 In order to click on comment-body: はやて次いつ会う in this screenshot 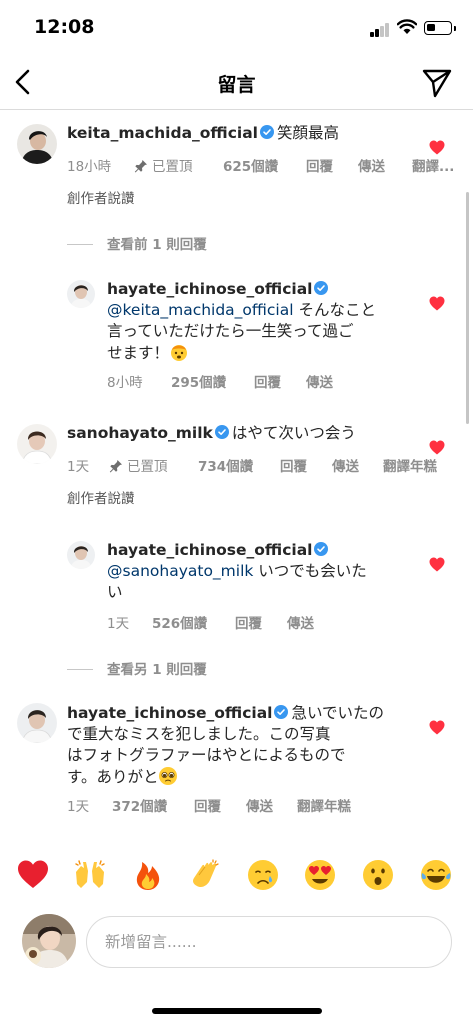, I will do `click(293, 433)`.